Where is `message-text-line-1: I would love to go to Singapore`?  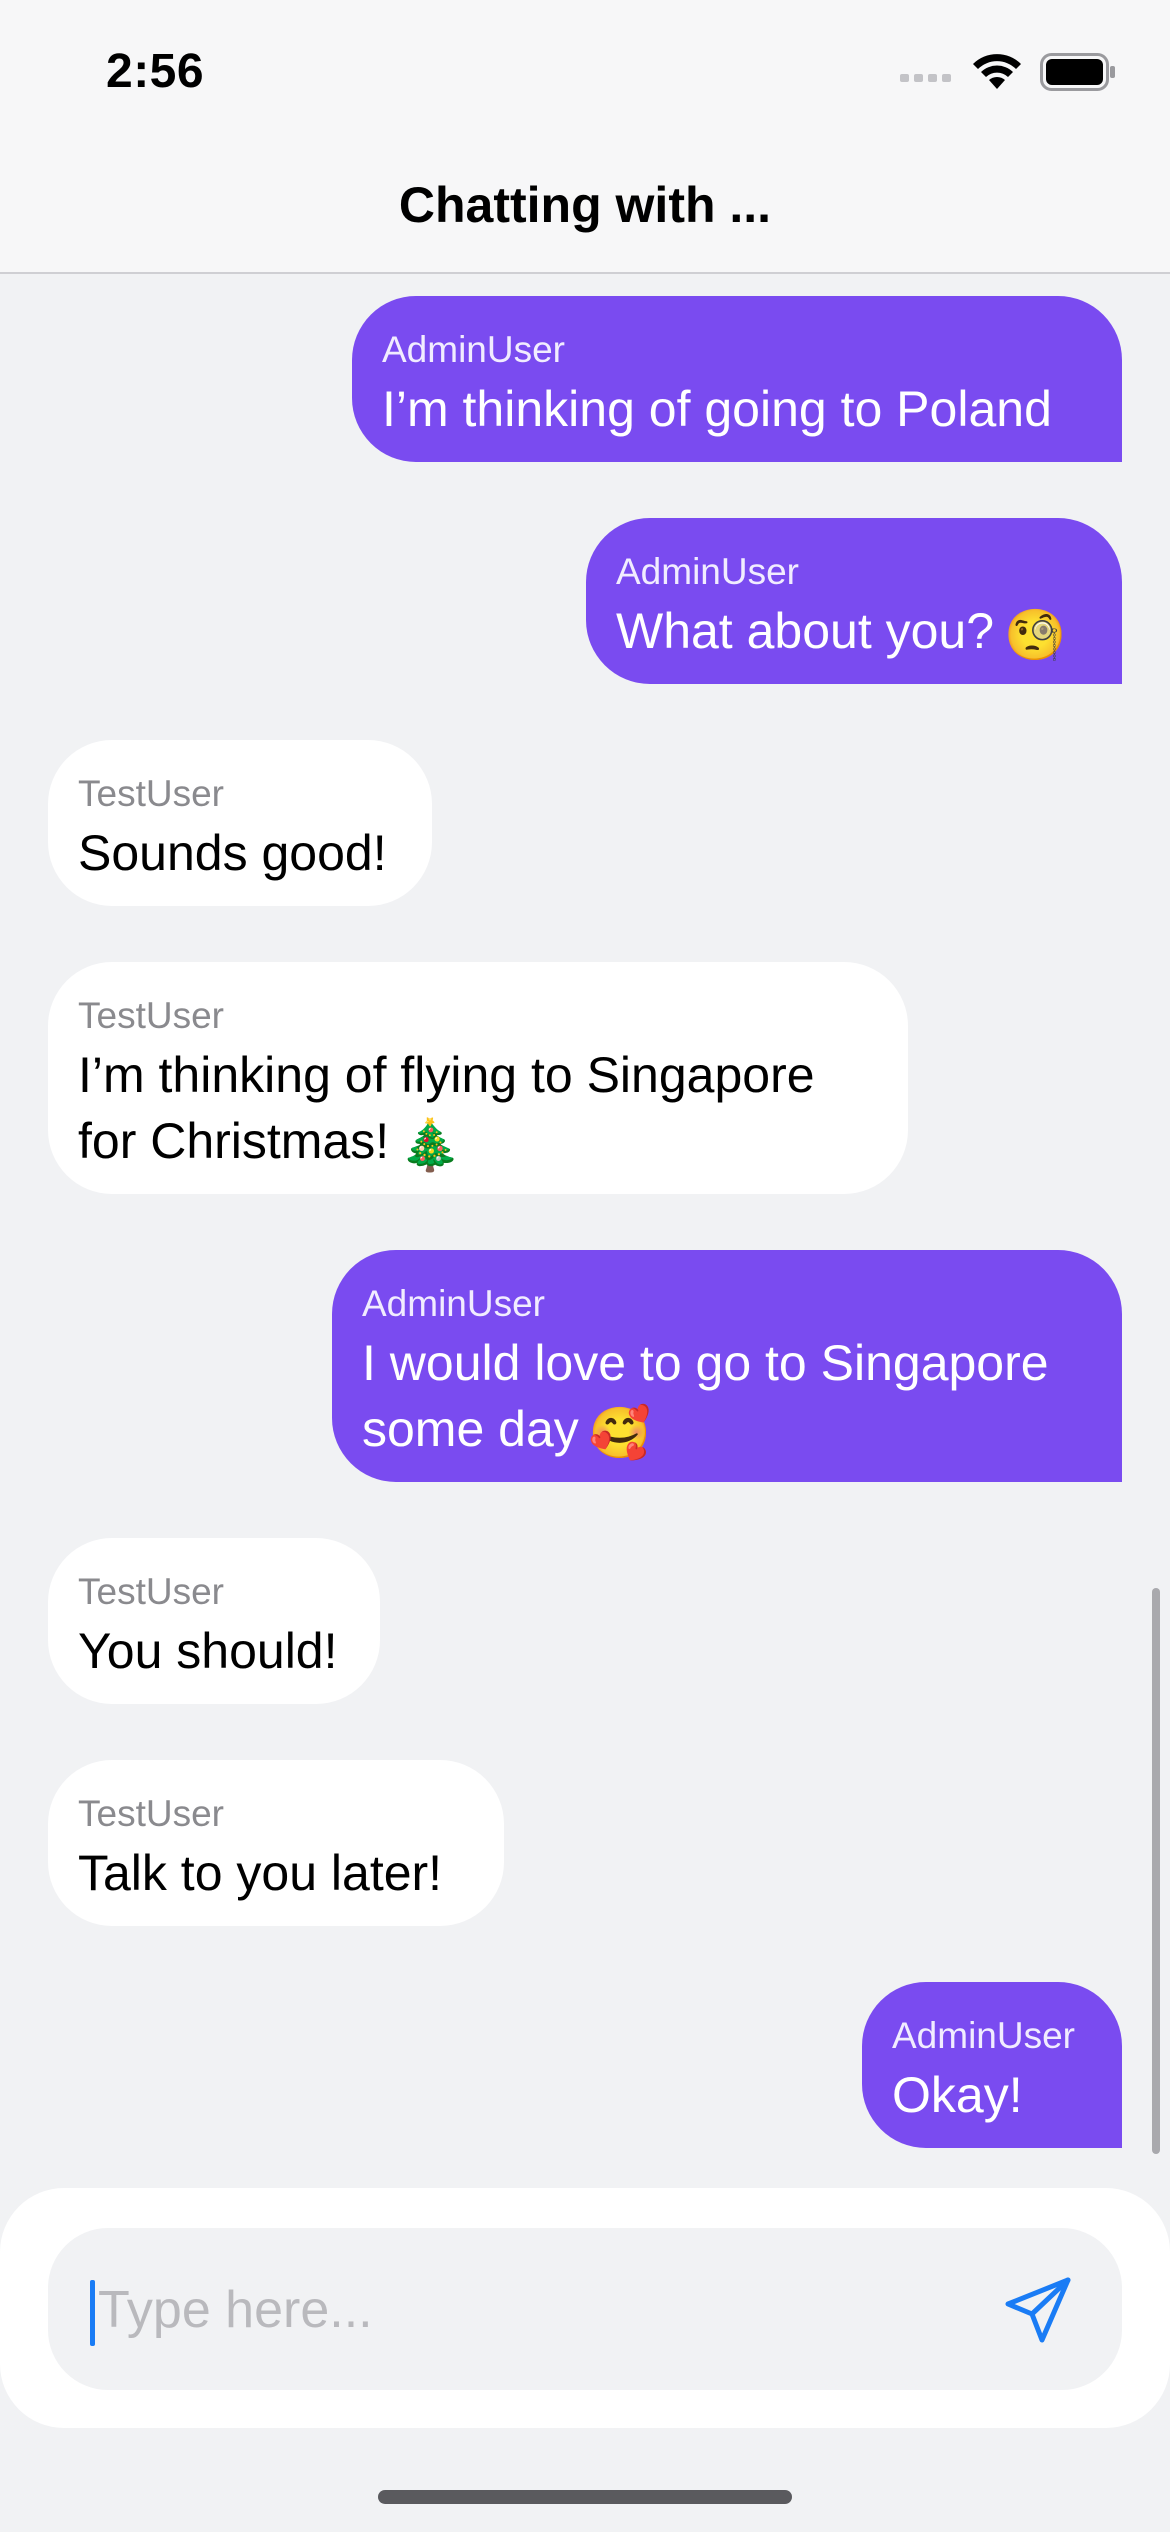 message-text-line-1: I would love to go to Singapore is located at coordinates (705, 1363).